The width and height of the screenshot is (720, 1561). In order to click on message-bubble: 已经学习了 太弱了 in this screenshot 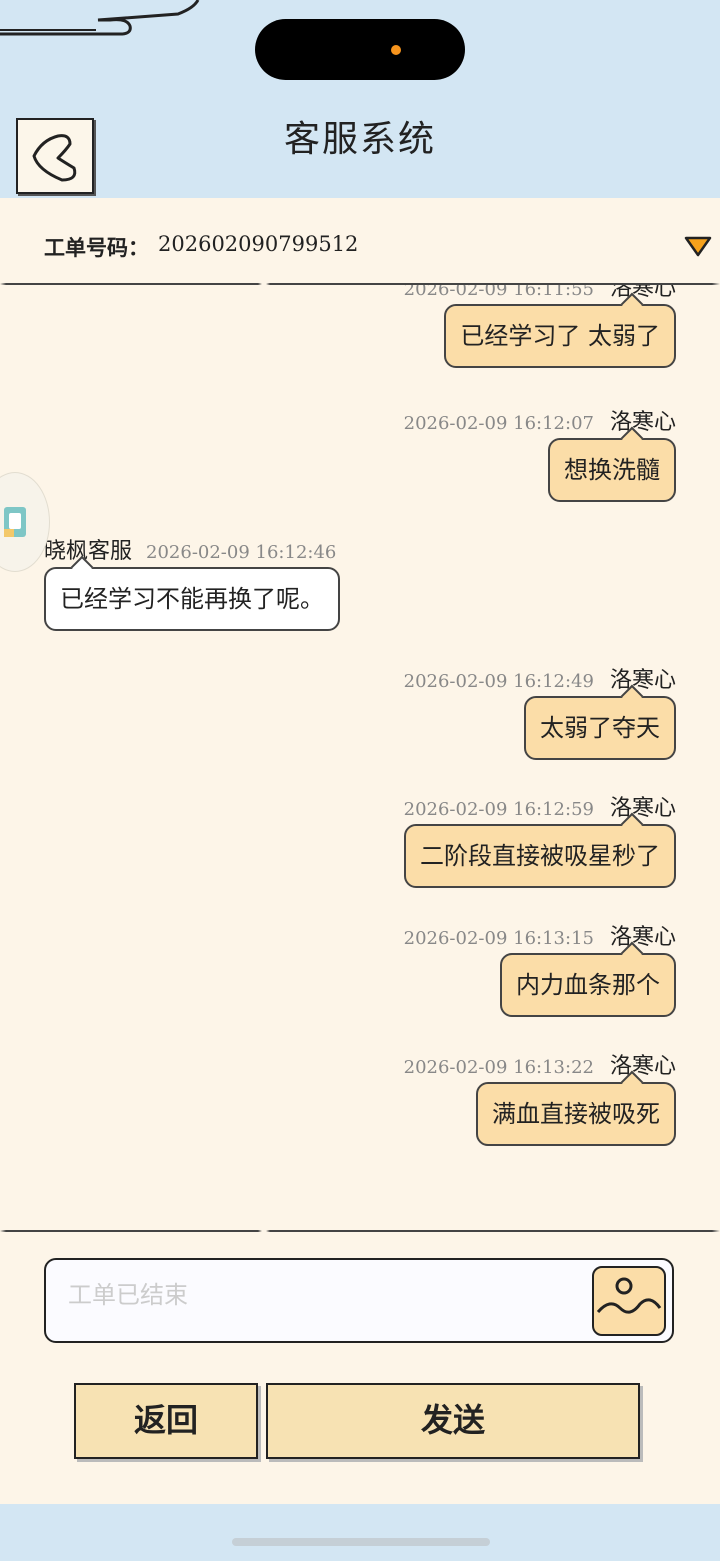, I will do `click(560, 336)`.